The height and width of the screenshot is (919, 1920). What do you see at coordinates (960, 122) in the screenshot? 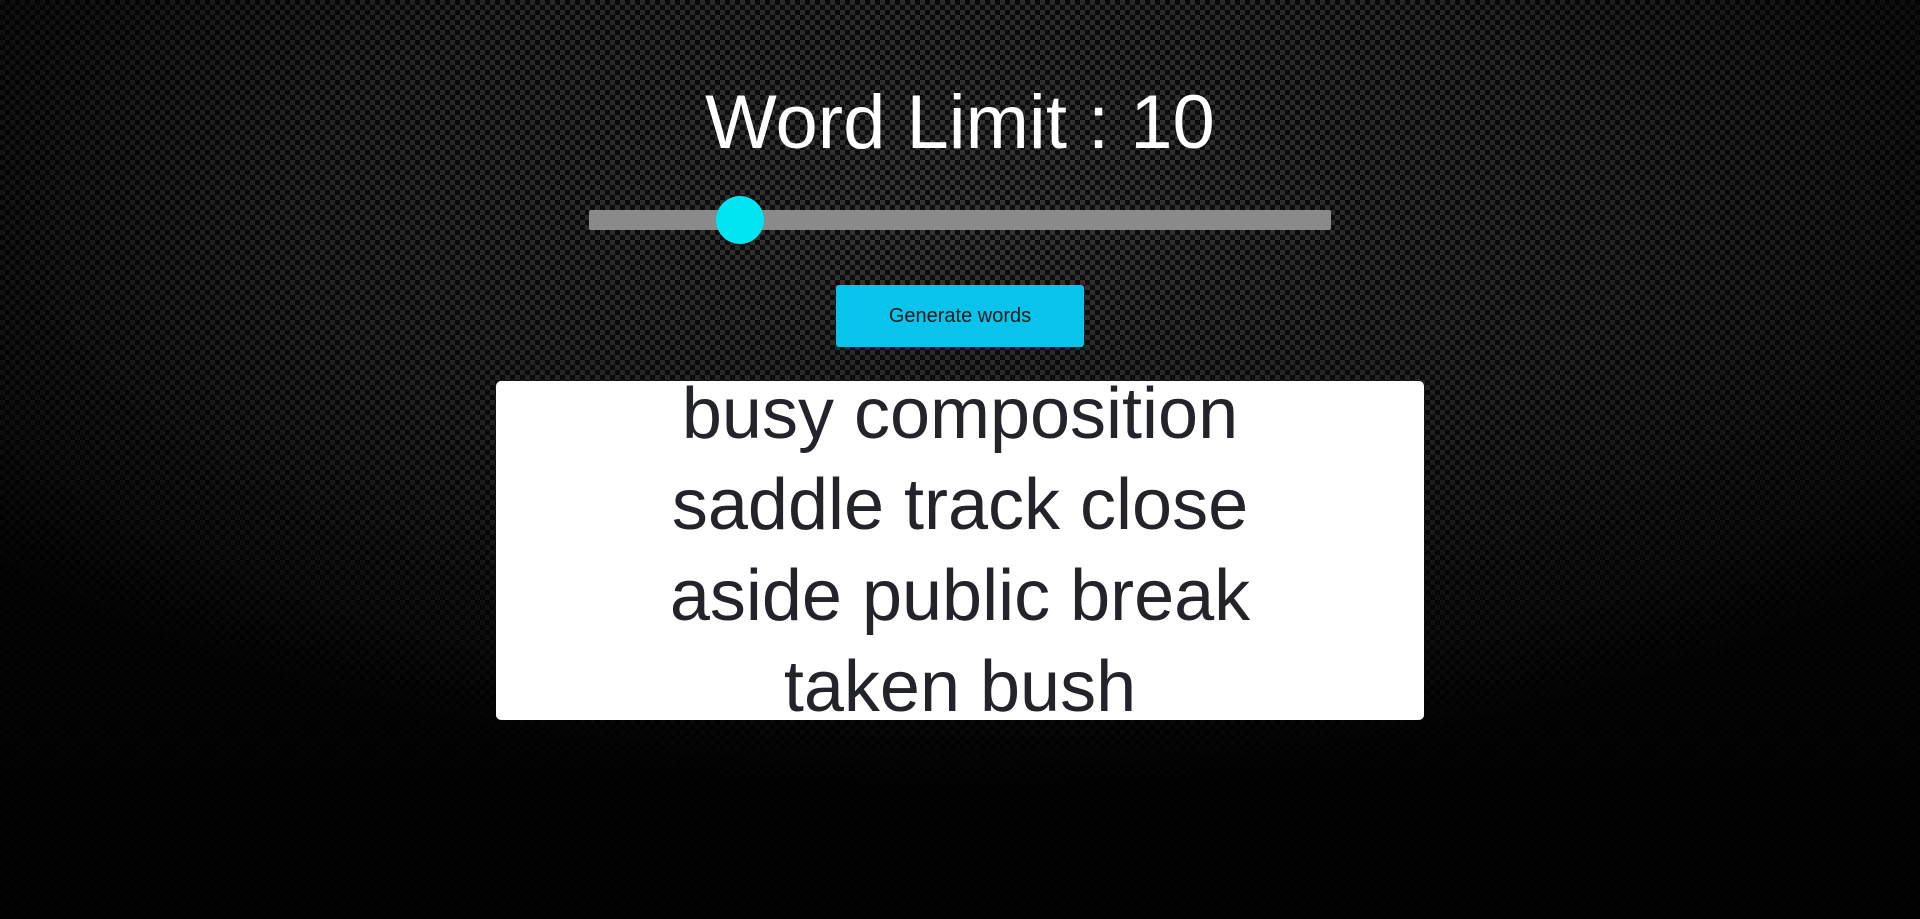
I see `word-limit-title: Word Limit : 10` at bounding box center [960, 122].